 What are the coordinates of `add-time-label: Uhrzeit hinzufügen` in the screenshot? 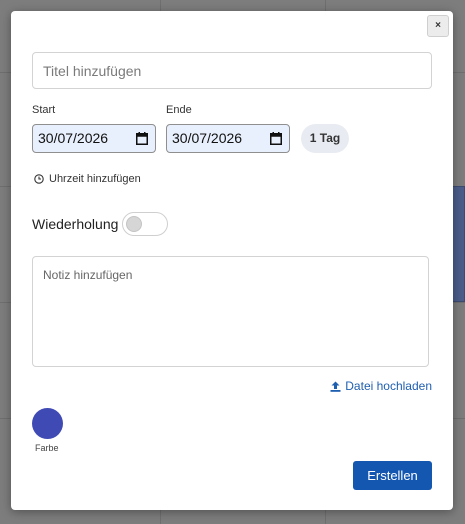 It's located at (95, 179).